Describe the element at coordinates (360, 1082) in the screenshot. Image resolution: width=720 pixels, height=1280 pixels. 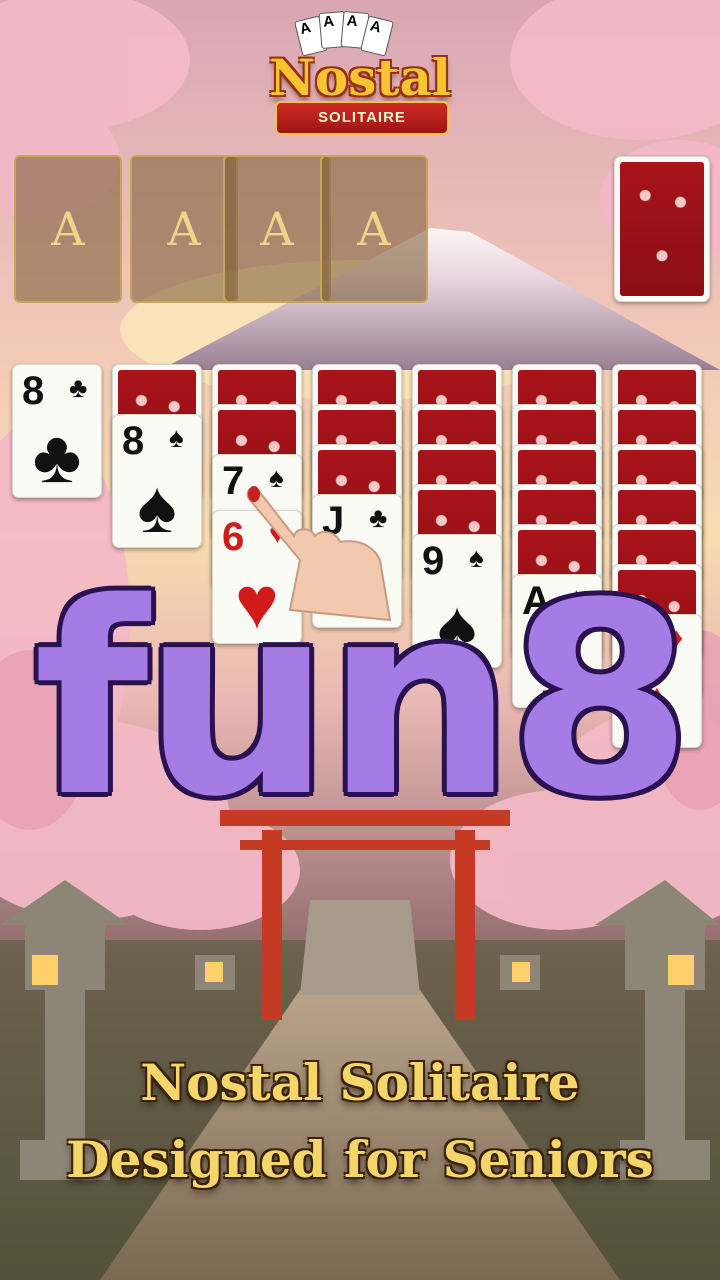
I see `tagline-line-1: Nostal Solitaire` at that location.